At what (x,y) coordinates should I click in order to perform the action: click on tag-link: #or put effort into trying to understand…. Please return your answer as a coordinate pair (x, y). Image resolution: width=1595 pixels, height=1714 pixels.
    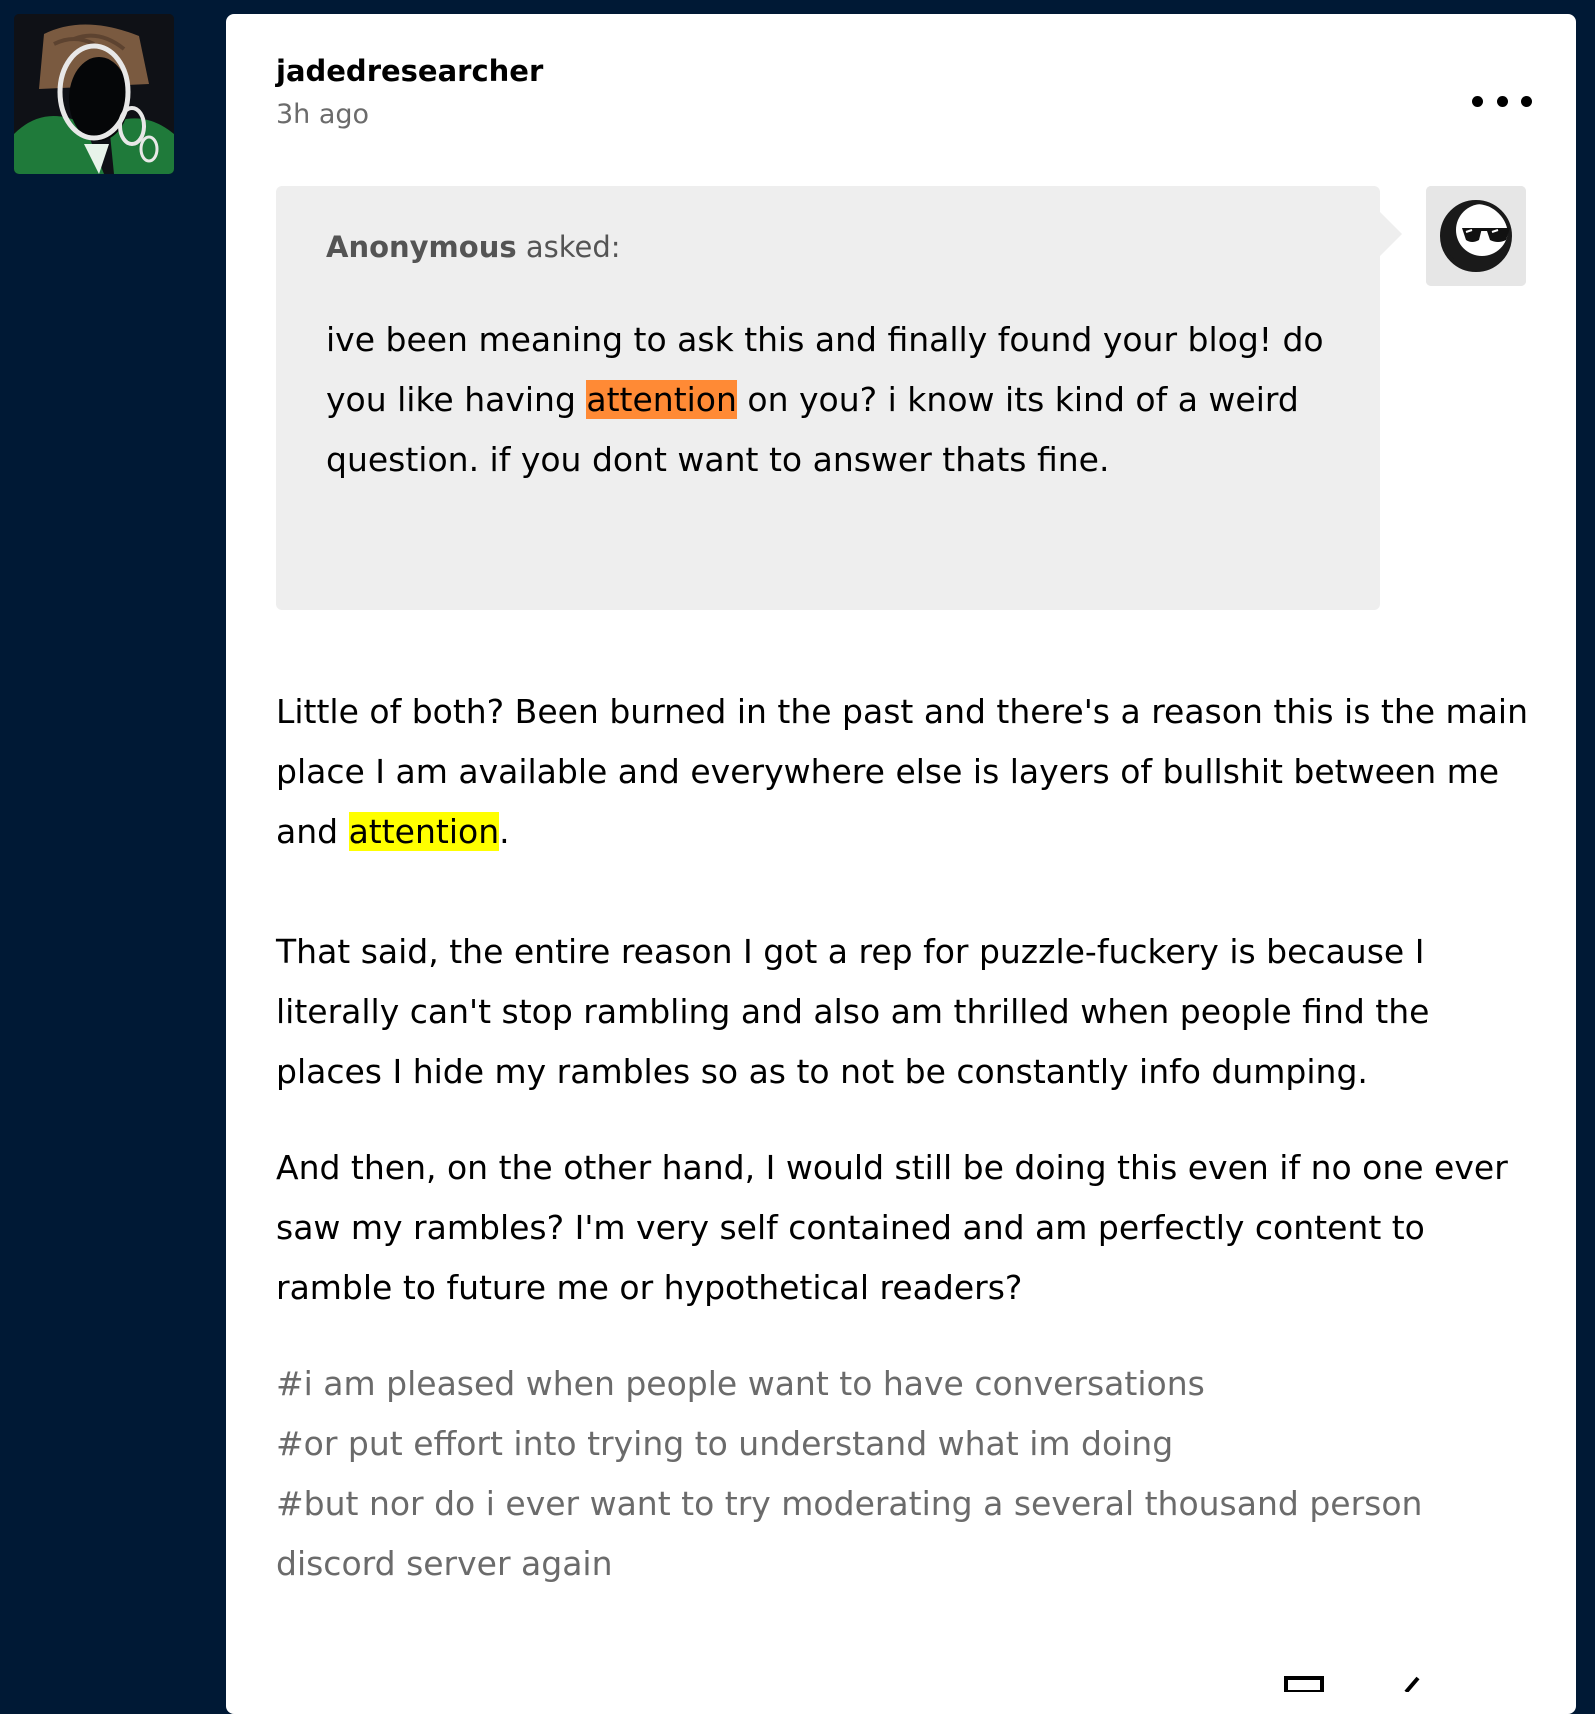
    Looking at the image, I should click on (724, 1443).